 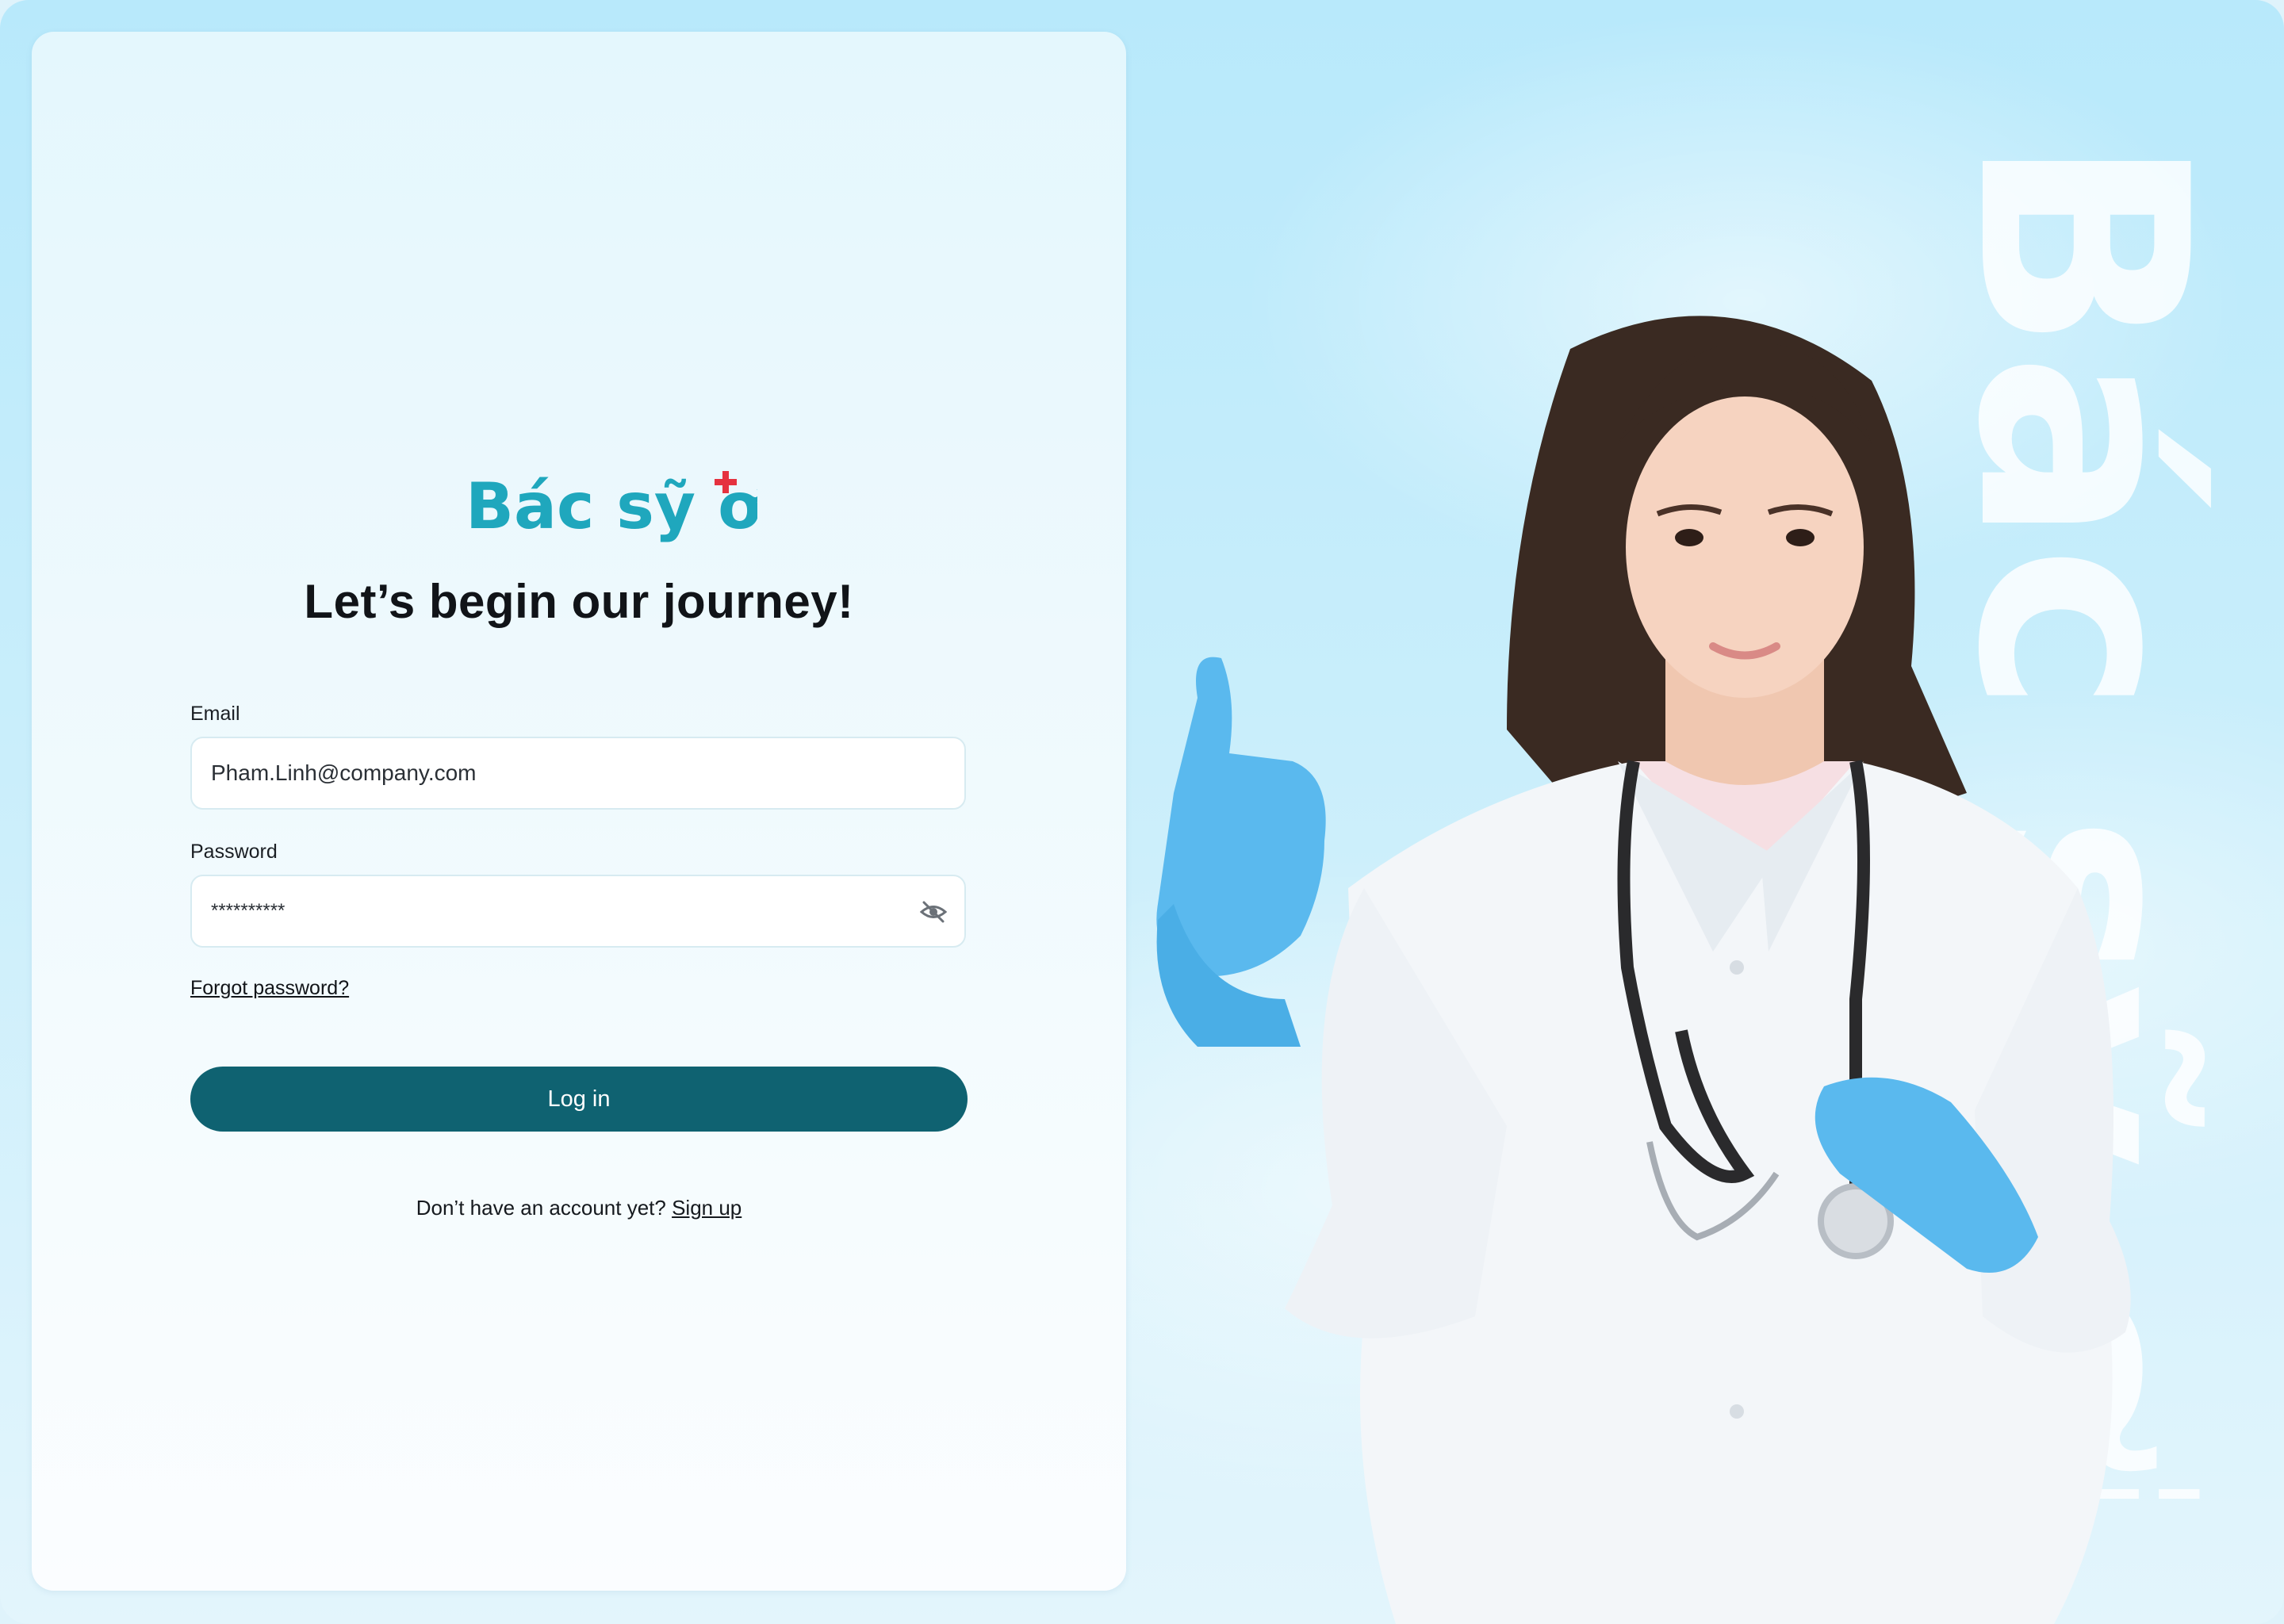 I want to click on signup-prompt: Don’t have an account yet?, so click(x=541, y=1208).